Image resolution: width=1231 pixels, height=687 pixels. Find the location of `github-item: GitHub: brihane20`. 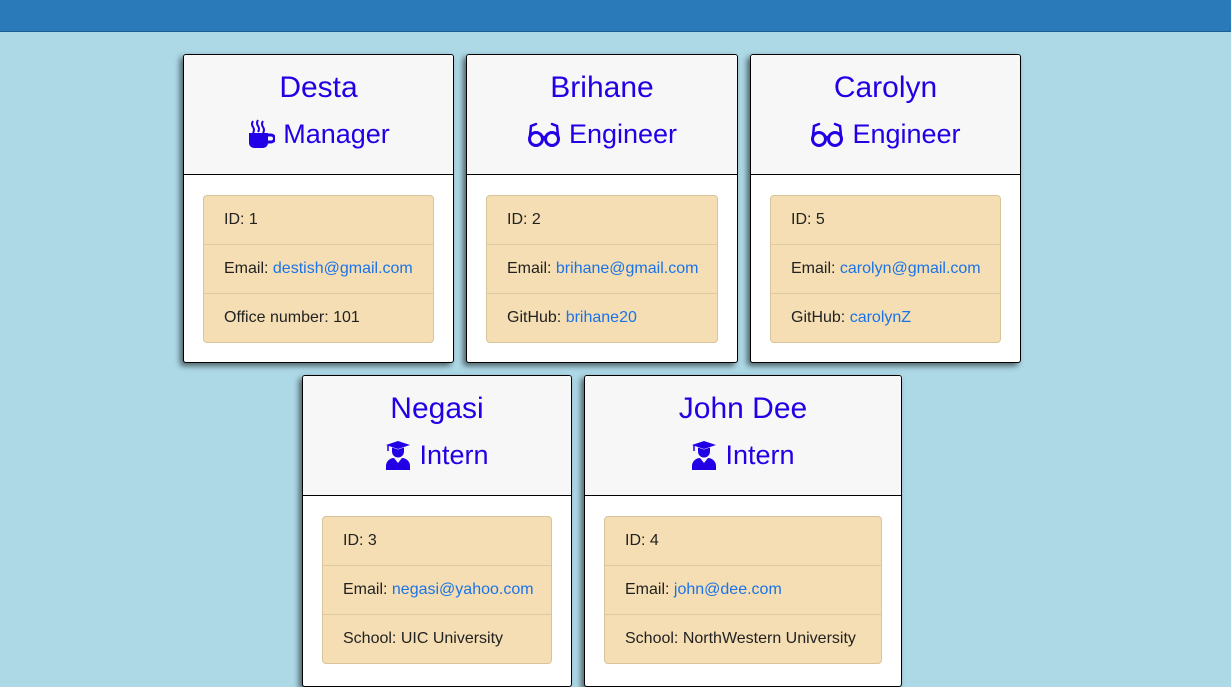

github-item: GitHub: brihane20 is located at coordinates (602, 318).